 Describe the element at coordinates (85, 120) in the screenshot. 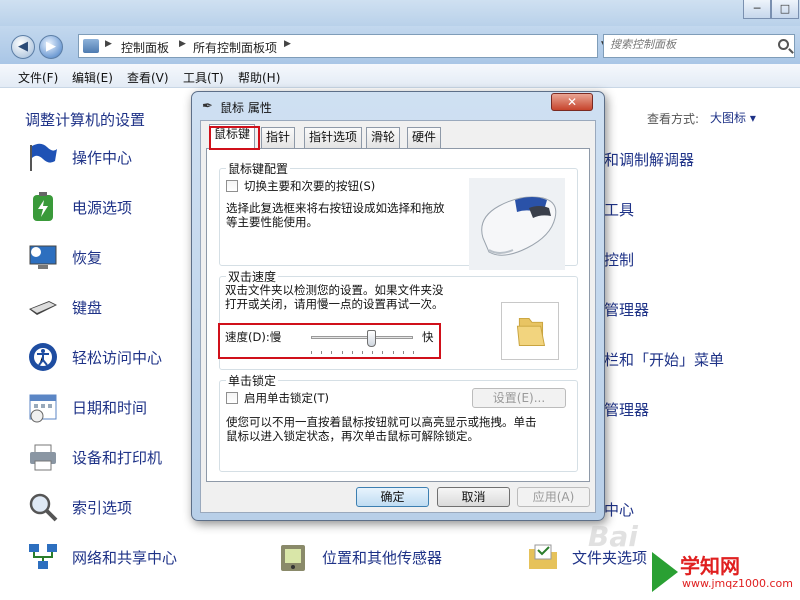

I see `page-title: 调整计算机的设置` at that location.